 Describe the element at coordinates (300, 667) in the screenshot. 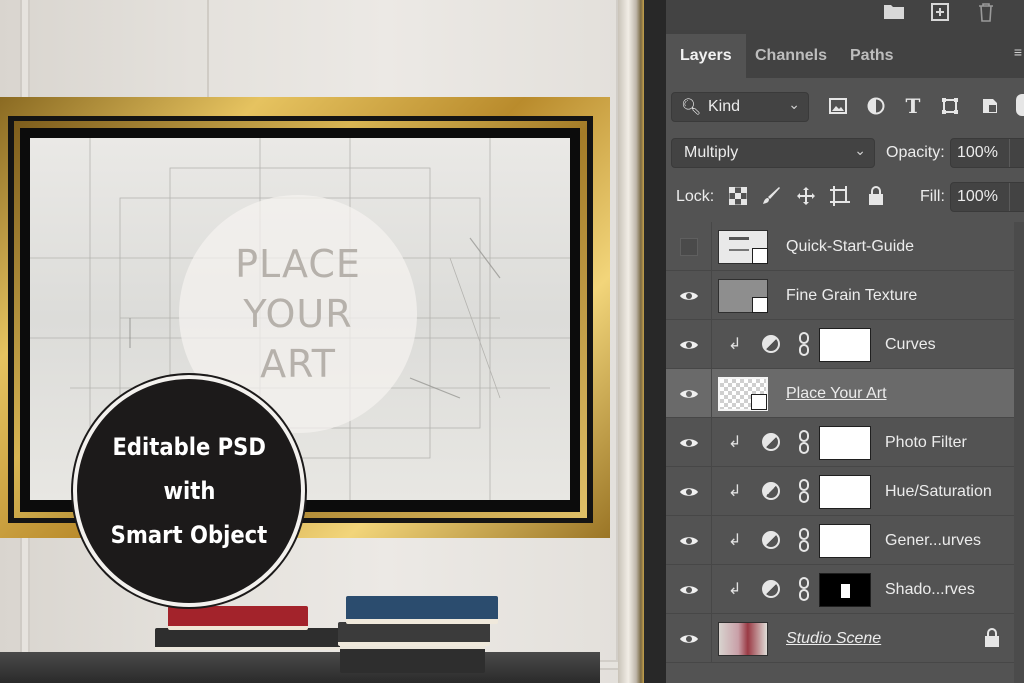

I see `marble-shelf` at that location.